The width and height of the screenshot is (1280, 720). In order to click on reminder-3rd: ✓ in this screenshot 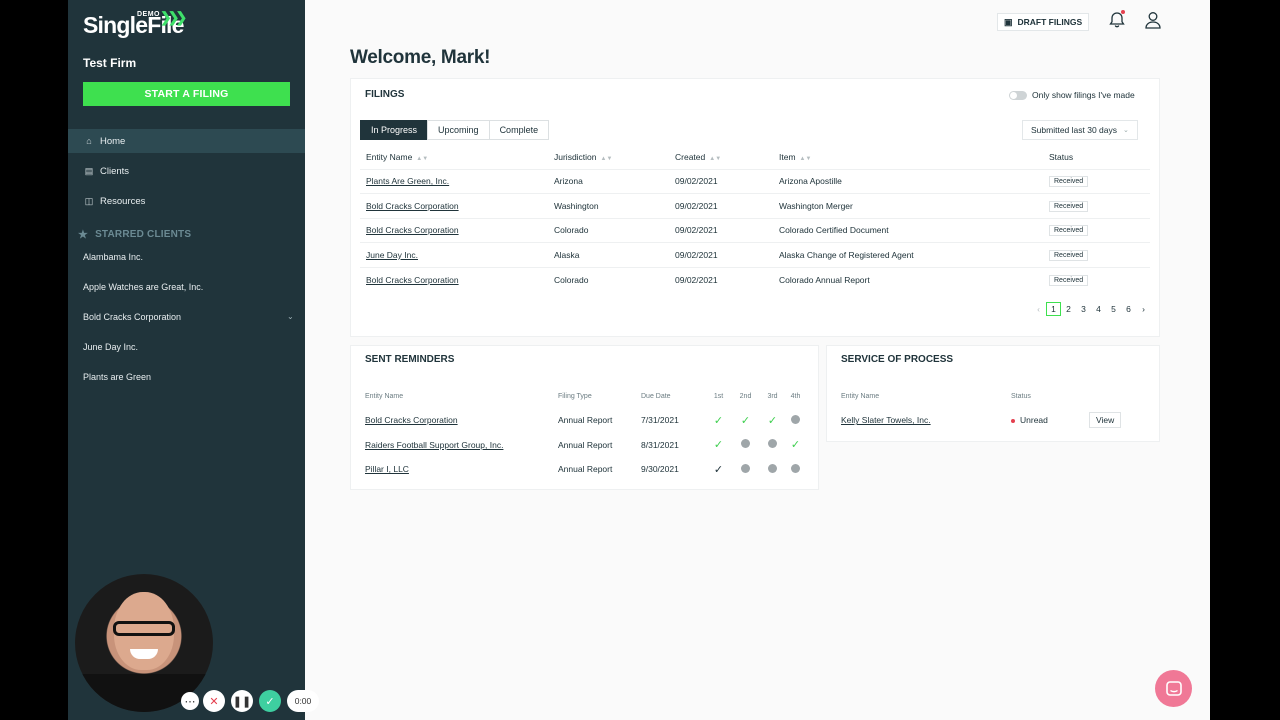, I will do `click(772, 420)`.